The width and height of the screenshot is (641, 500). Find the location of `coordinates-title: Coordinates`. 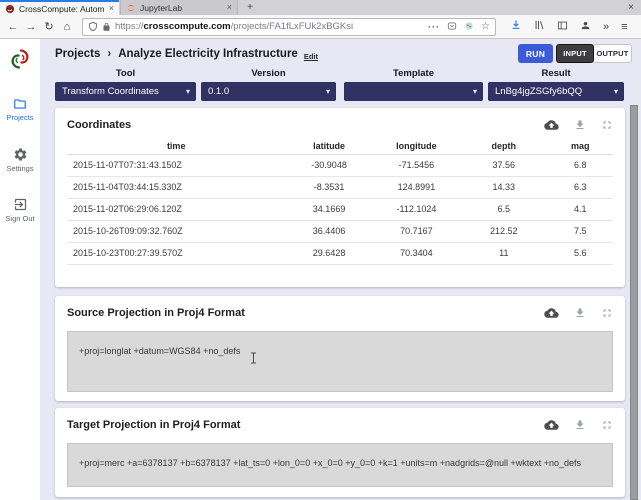

coordinates-title: Coordinates is located at coordinates (99, 125).